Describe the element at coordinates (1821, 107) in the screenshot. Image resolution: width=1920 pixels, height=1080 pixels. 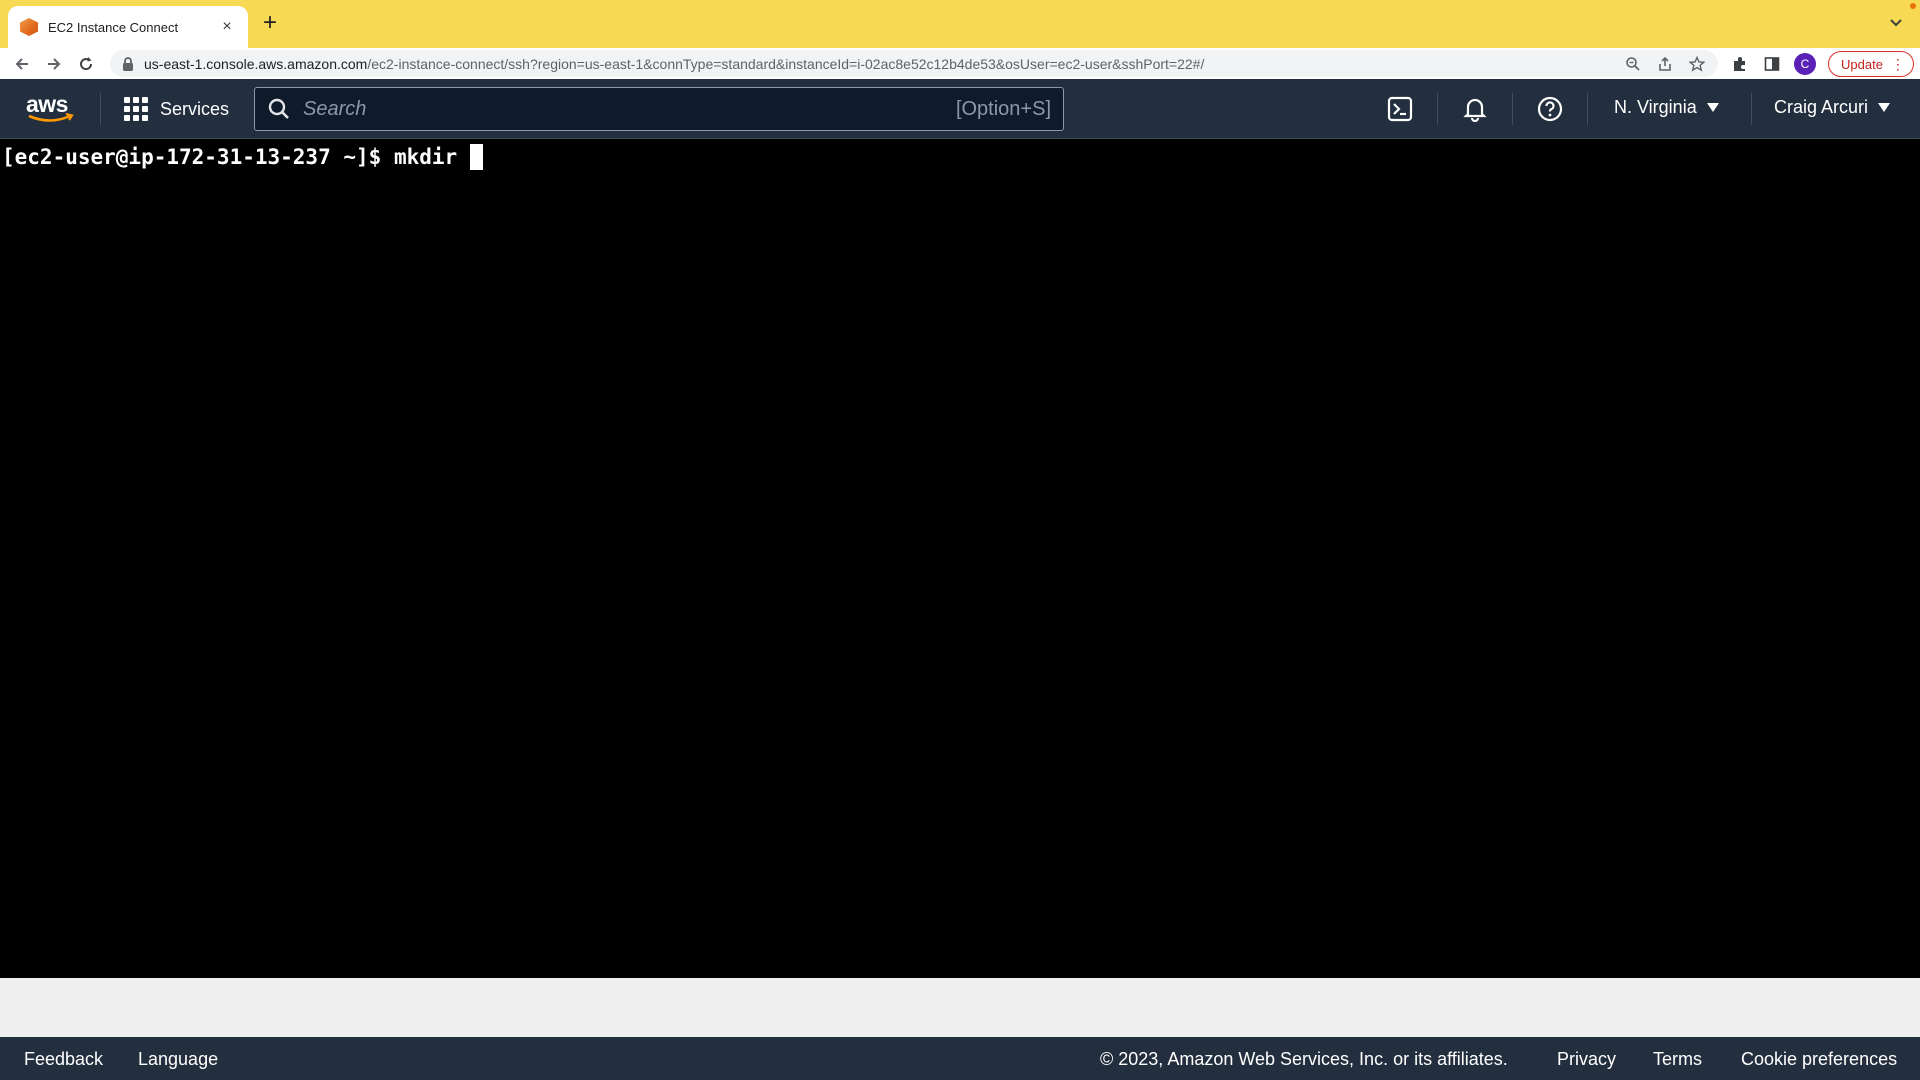
I see `account-label: Craig Arcuri` at that location.